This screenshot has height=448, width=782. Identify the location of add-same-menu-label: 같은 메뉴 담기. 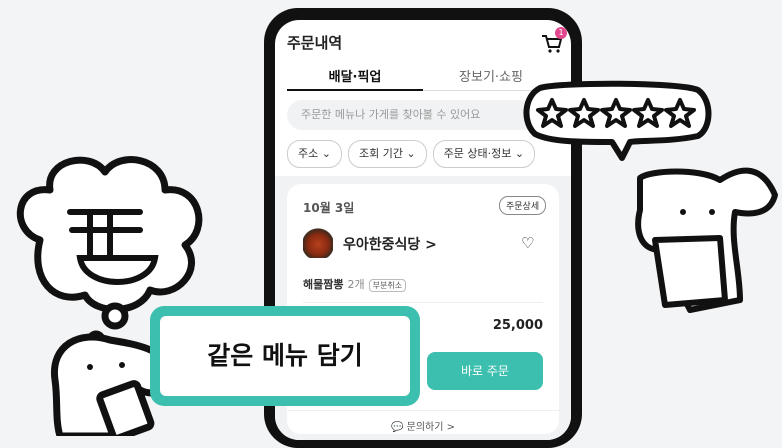
(285, 355).